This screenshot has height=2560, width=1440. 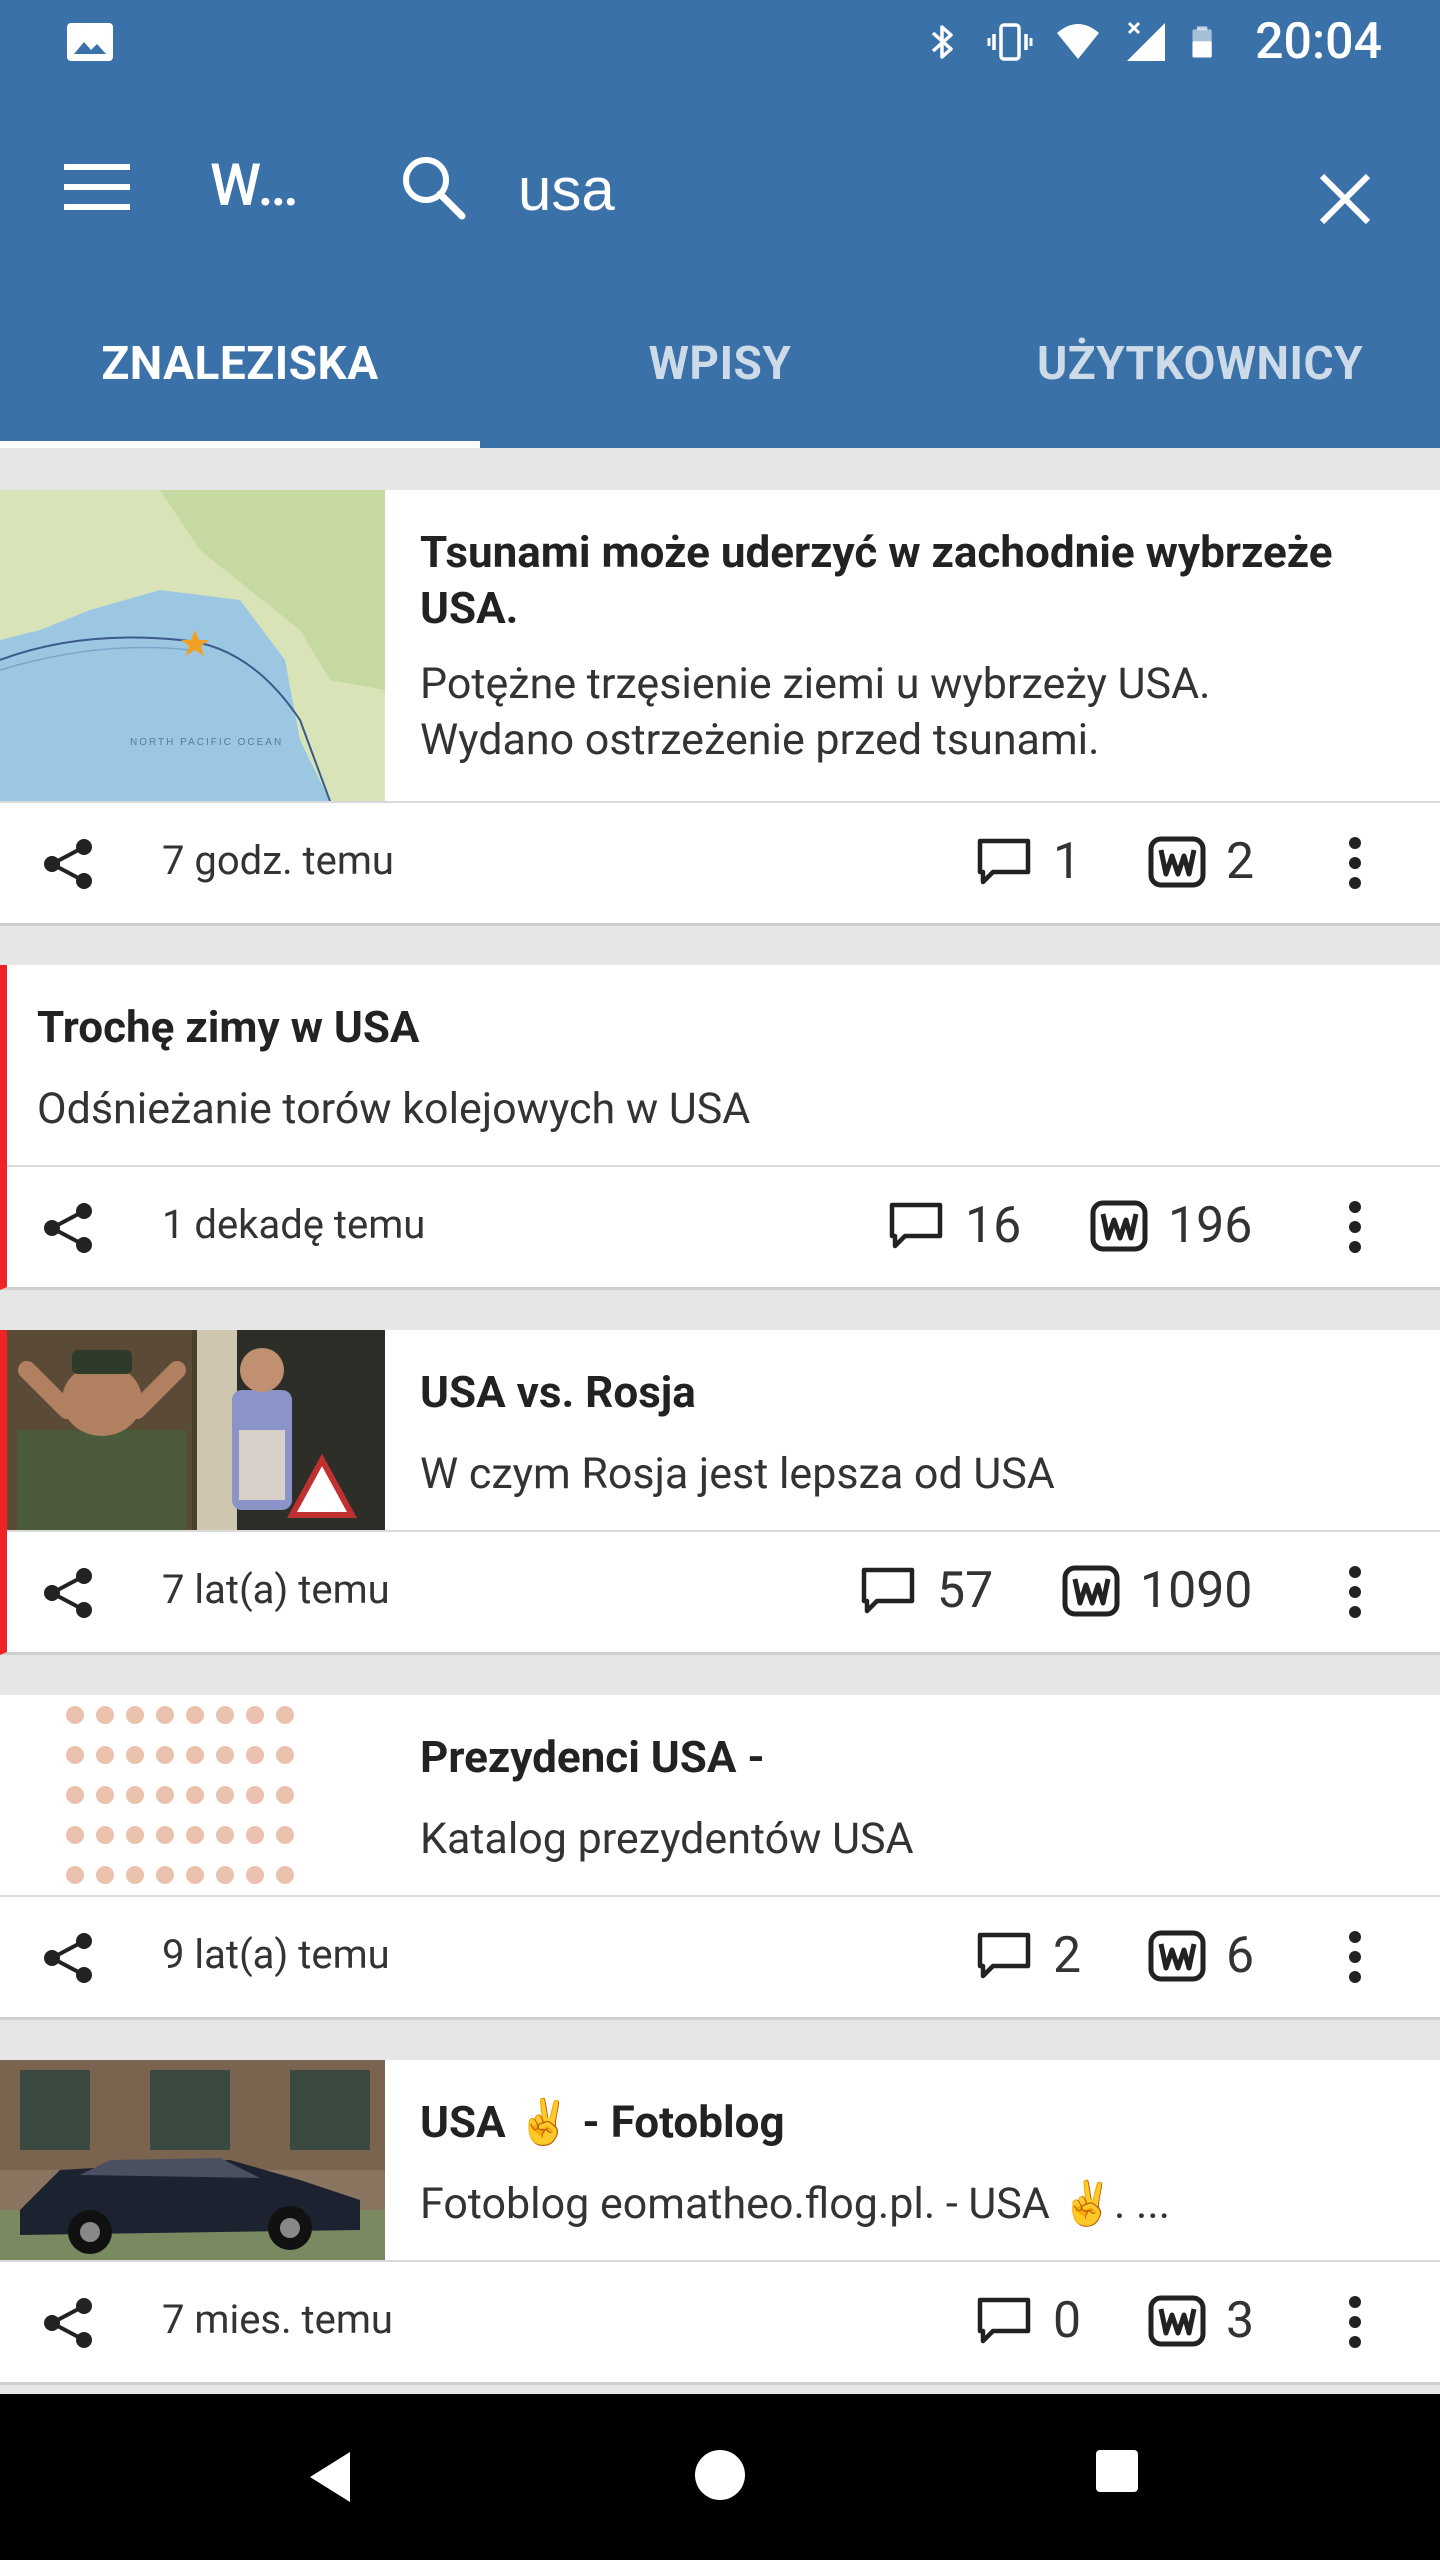 I want to click on card-title: Prezydenci USA -, so click(x=592, y=1757).